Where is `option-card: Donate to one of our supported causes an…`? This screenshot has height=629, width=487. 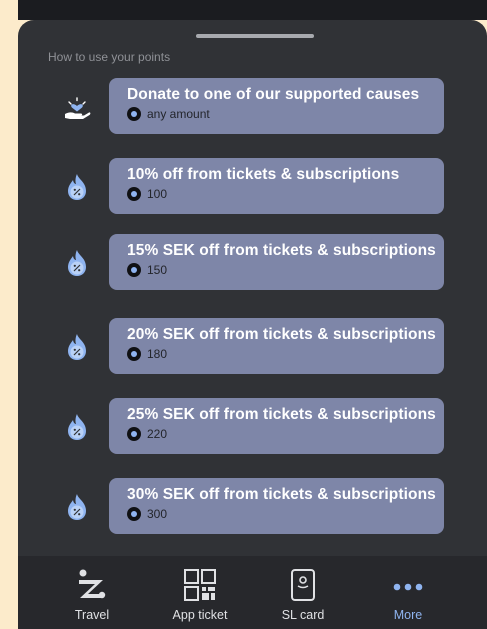 option-card: Donate to one of our supported causes an… is located at coordinates (276, 106).